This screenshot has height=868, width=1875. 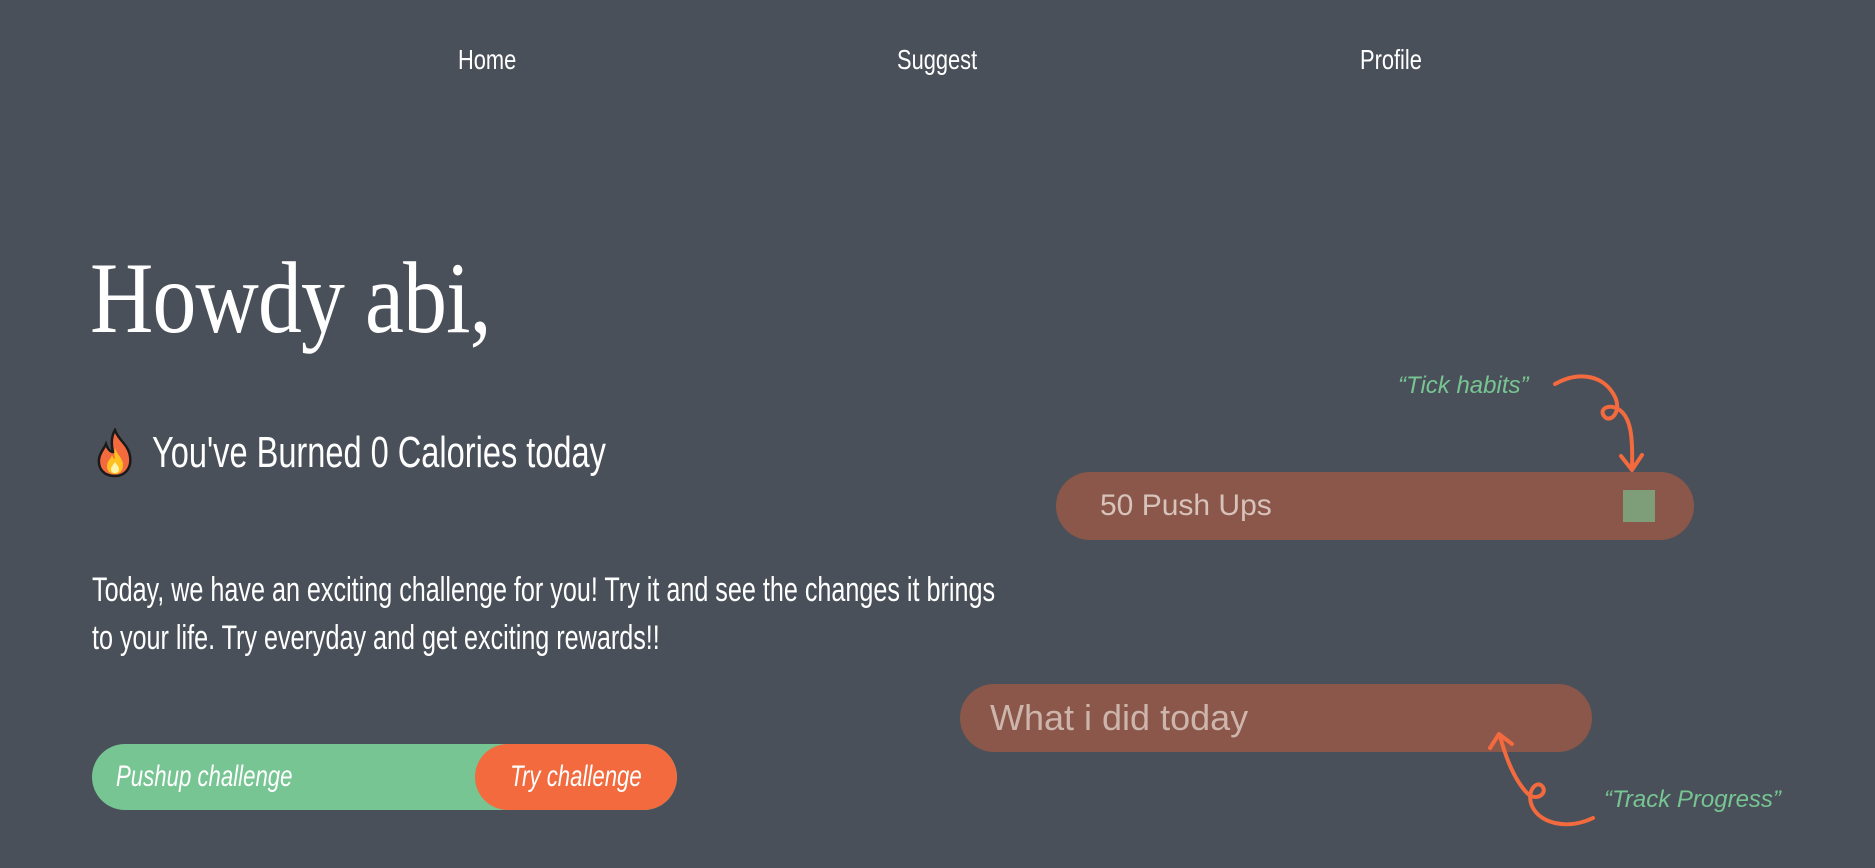 What do you see at coordinates (379, 452) in the screenshot?
I see `calories-text: You've Burned 0 Calories today` at bounding box center [379, 452].